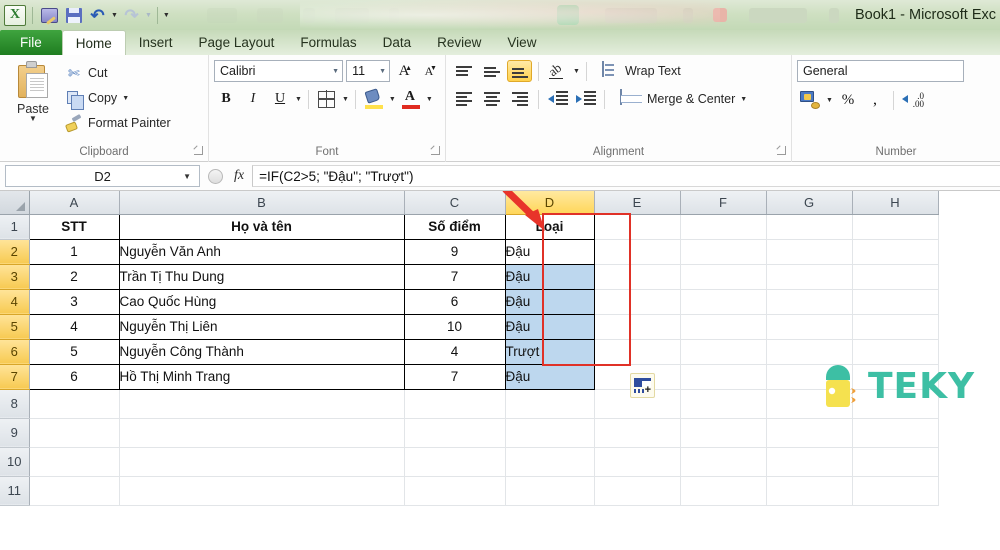 This screenshot has width=1000, height=550. Describe the element at coordinates (262, 433) in the screenshot. I see `cell-b9` at that location.